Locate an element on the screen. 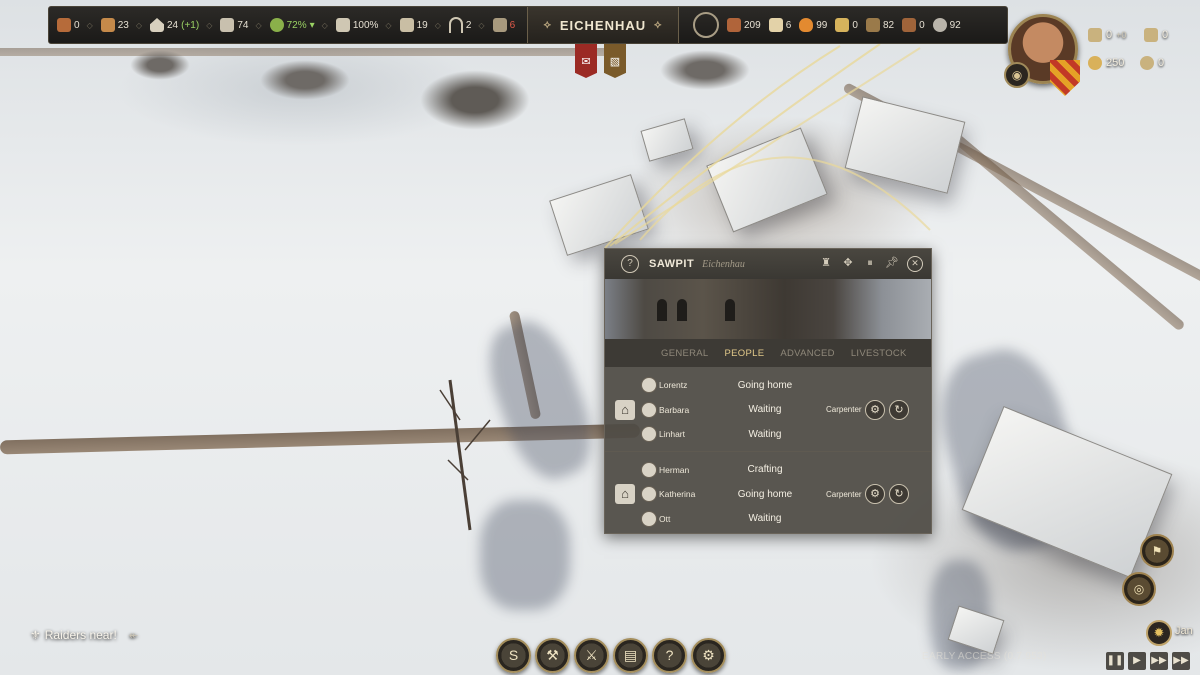  tab-general: GENERAL is located at coordinates (685, 353).